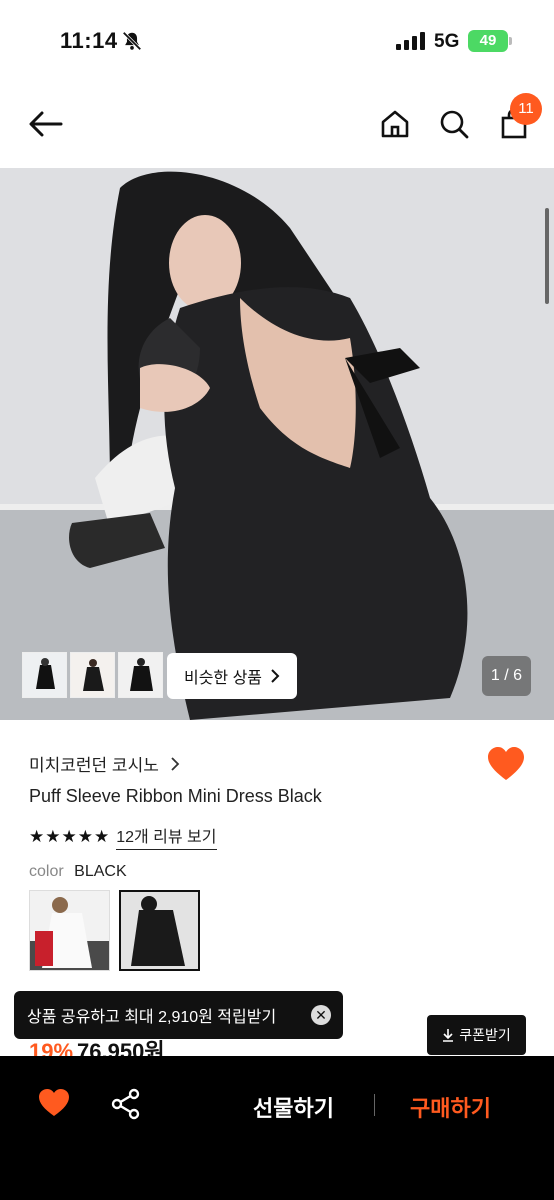  I want to click on similar-products-button: 비슷한 상품, so click(232, 676).